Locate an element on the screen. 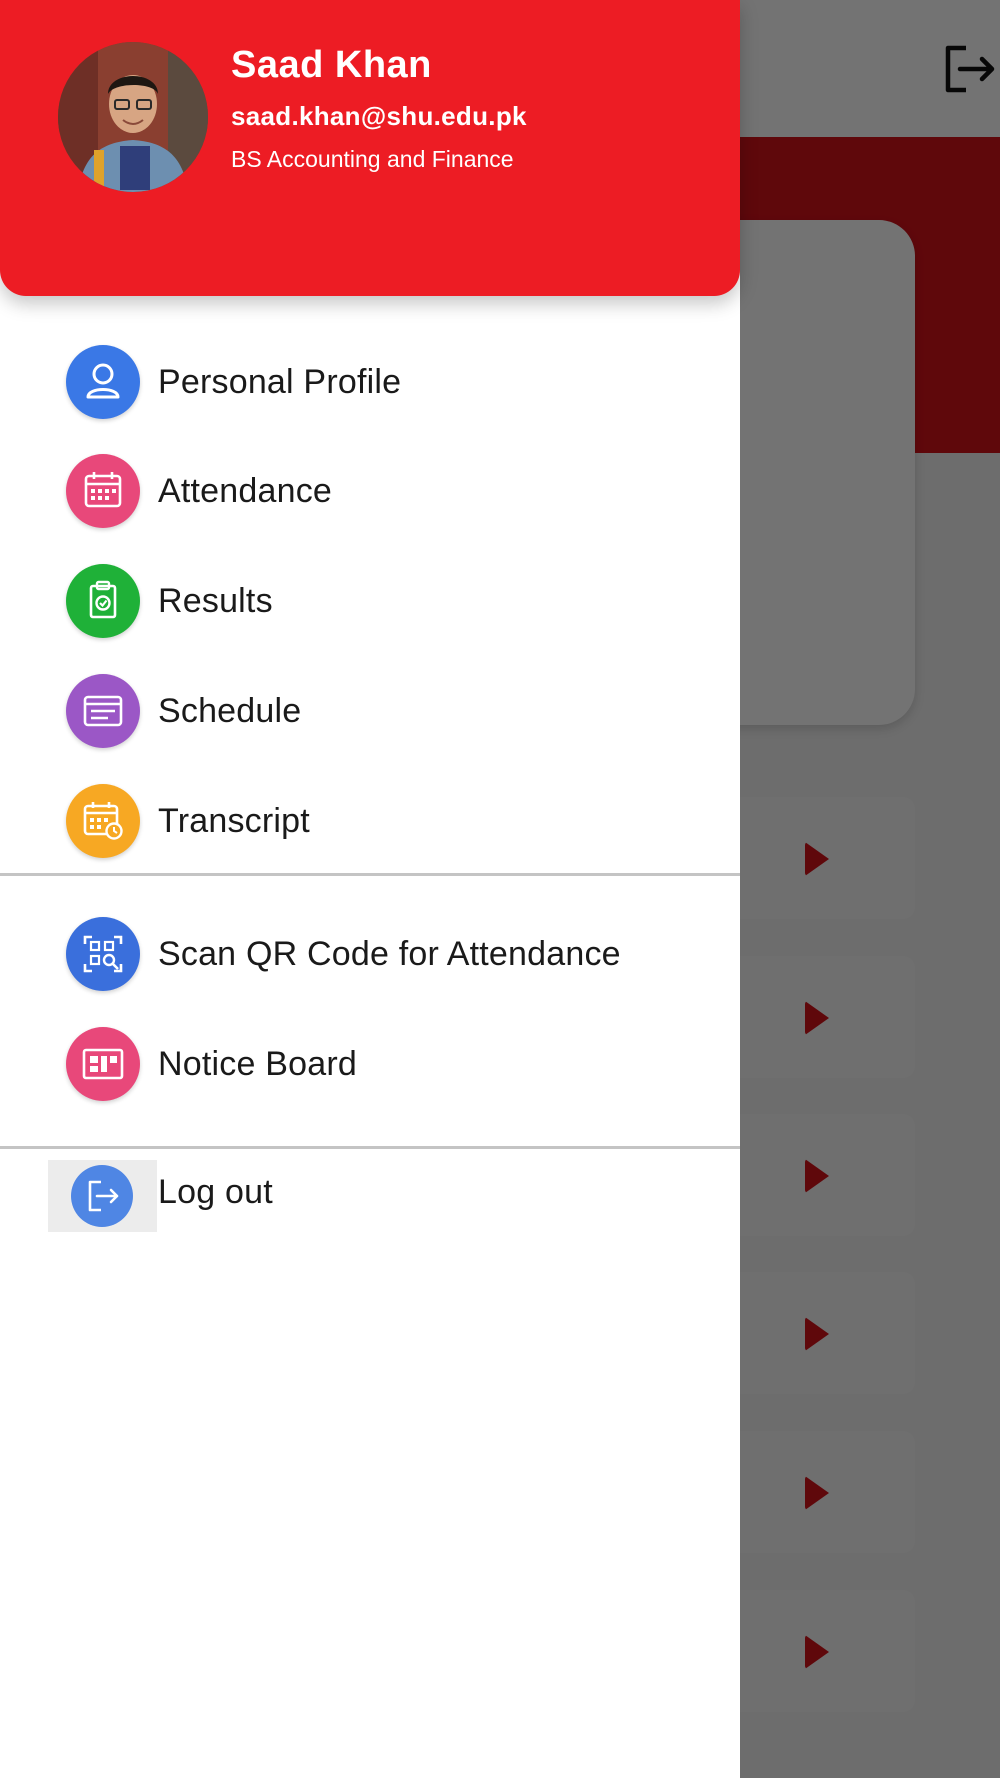 This screenshot has height=1778, width=1000. menu-divider is located at coordinates (370, 874).